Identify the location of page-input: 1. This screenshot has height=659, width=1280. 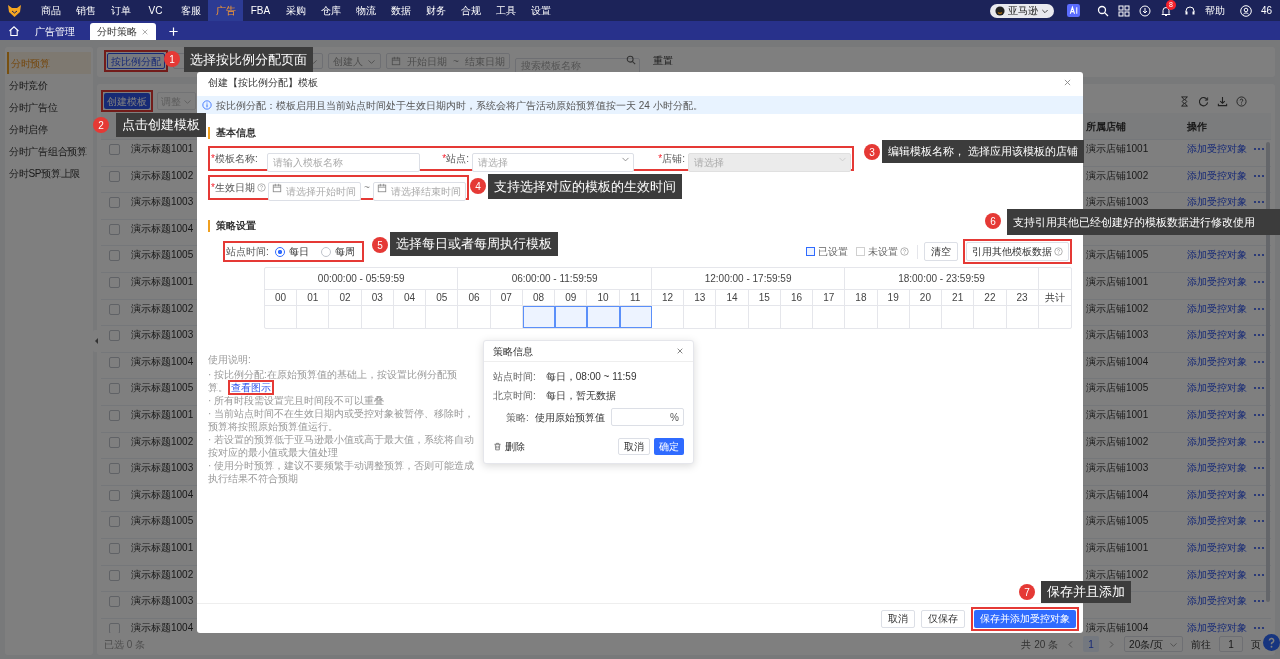
(1231, 644).